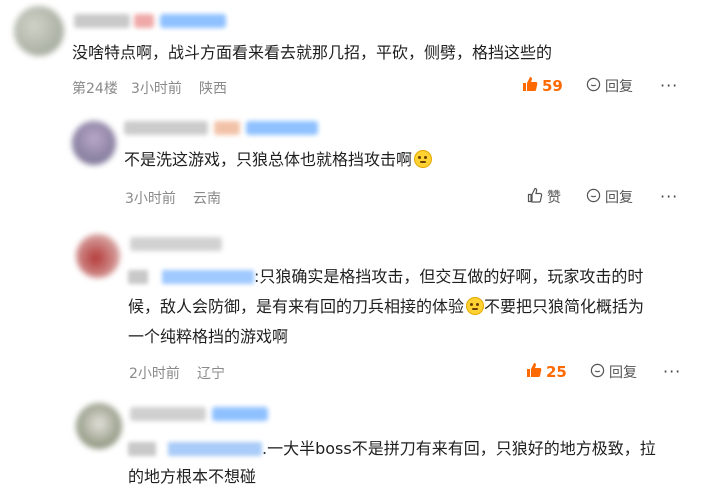  Describe the element at coordinates (544, 197) in the screenshot. I see `like-button: 赞` at that location.